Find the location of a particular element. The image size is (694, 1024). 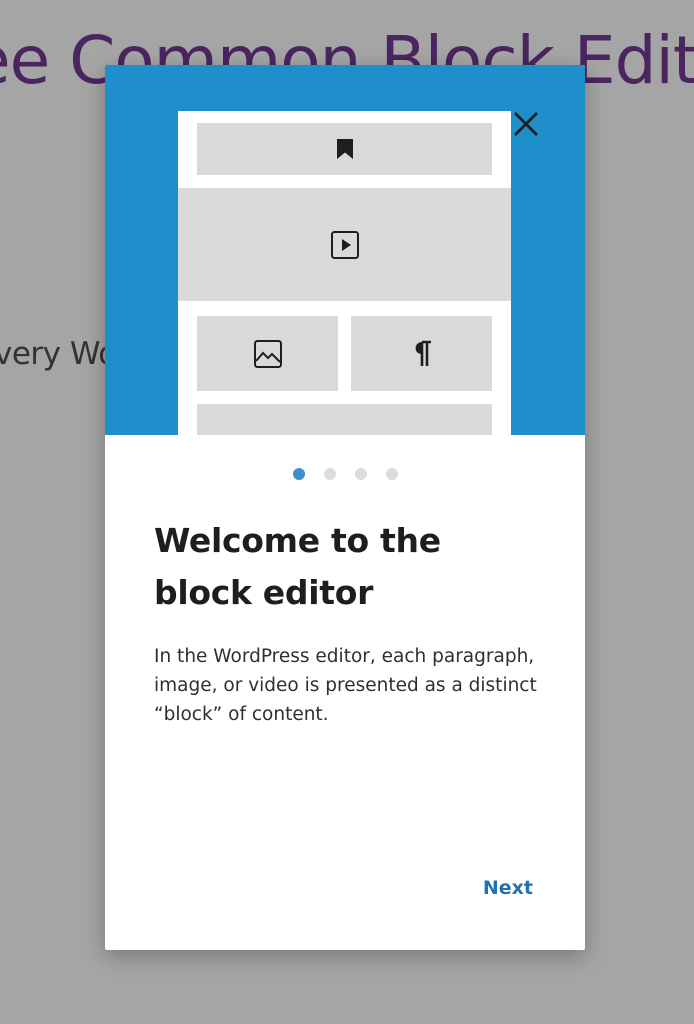

illustration-block-bookmark is located at coordinates (344, 149).